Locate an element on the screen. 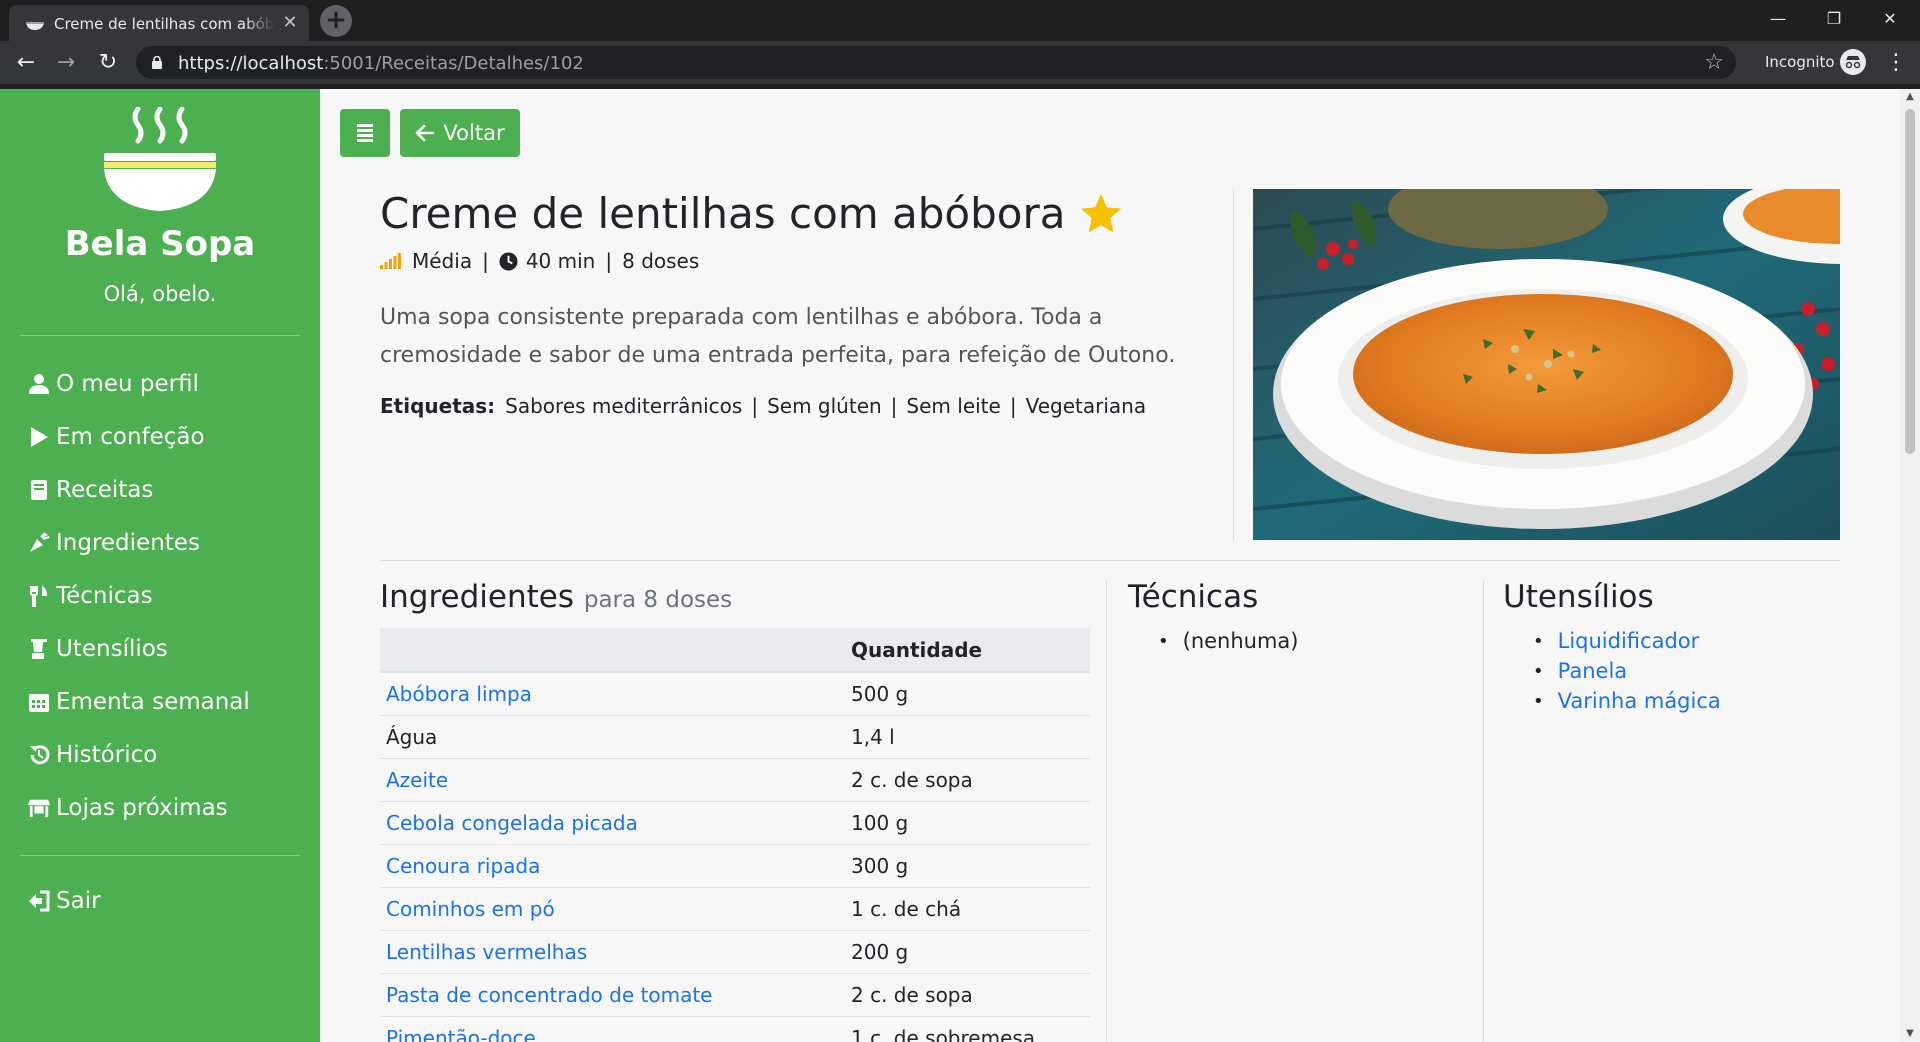 The image size is (1920, 1042). sidebar-item-history: Histórico is located at coordinates (92, 755).